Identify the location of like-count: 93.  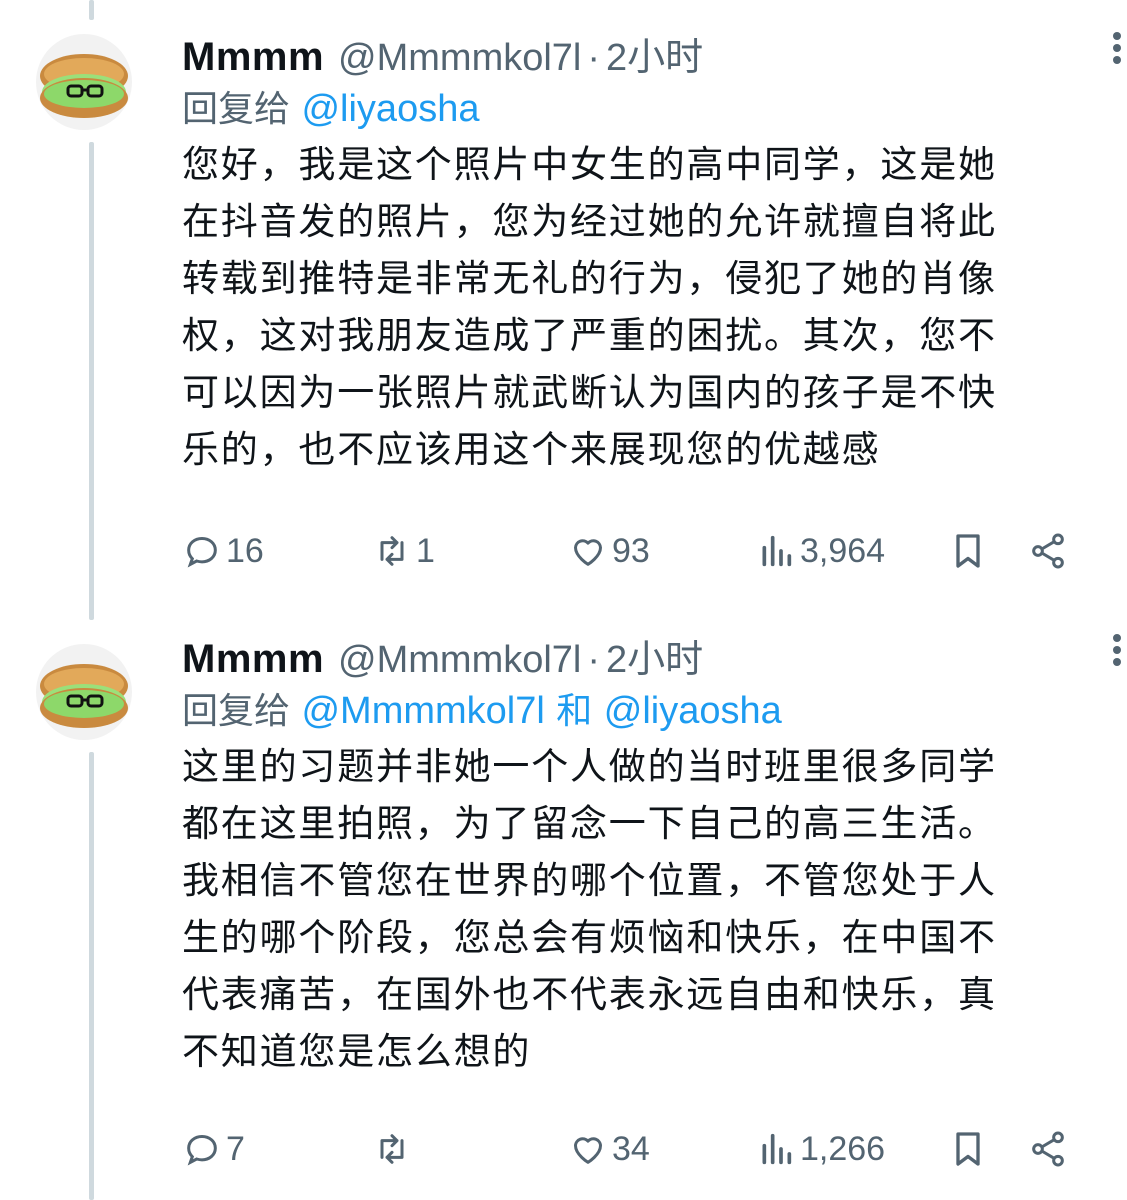
(631, 550).